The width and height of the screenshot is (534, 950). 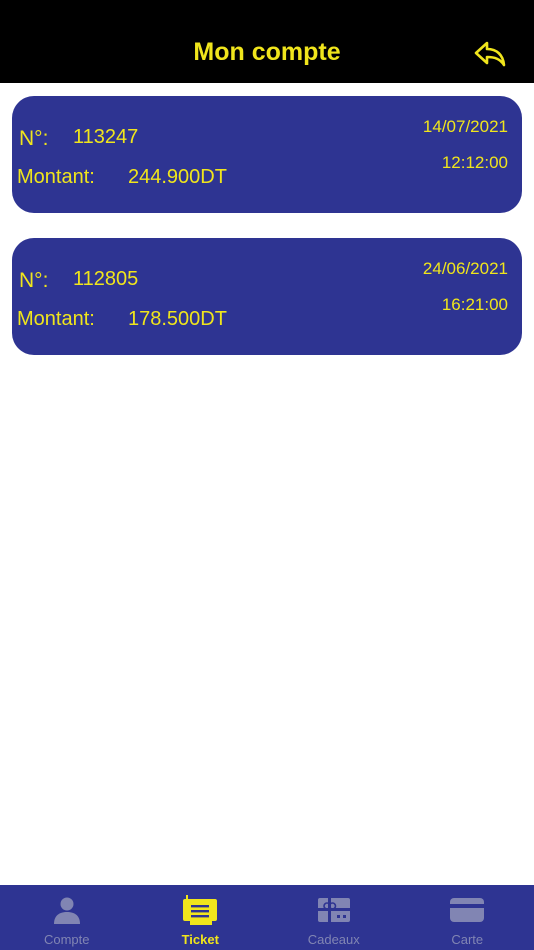 I want to click on ticket-time: 16:21:00, so click(x=474, y=304).